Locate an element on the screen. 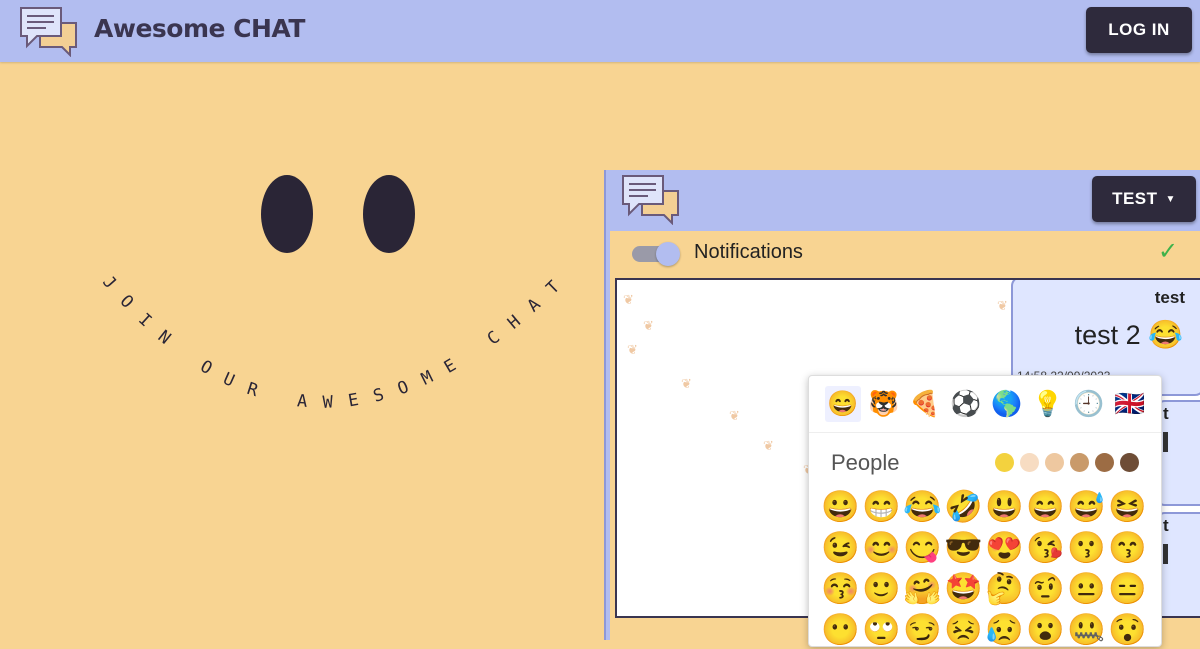  emoji-option: 😁 is located at coordinates (881, 507).